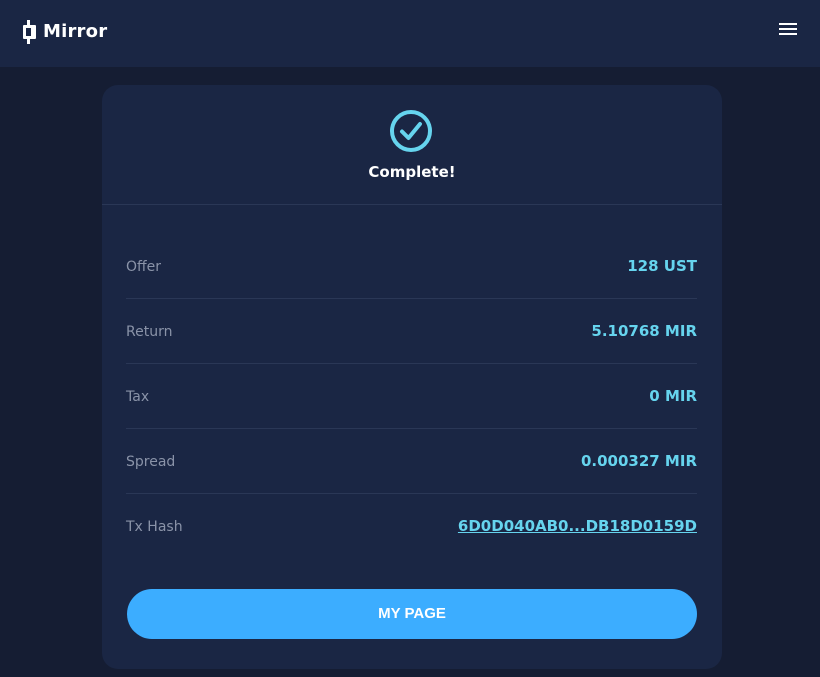  I want to click on detail-value: 128 UST, so click(662, 266).